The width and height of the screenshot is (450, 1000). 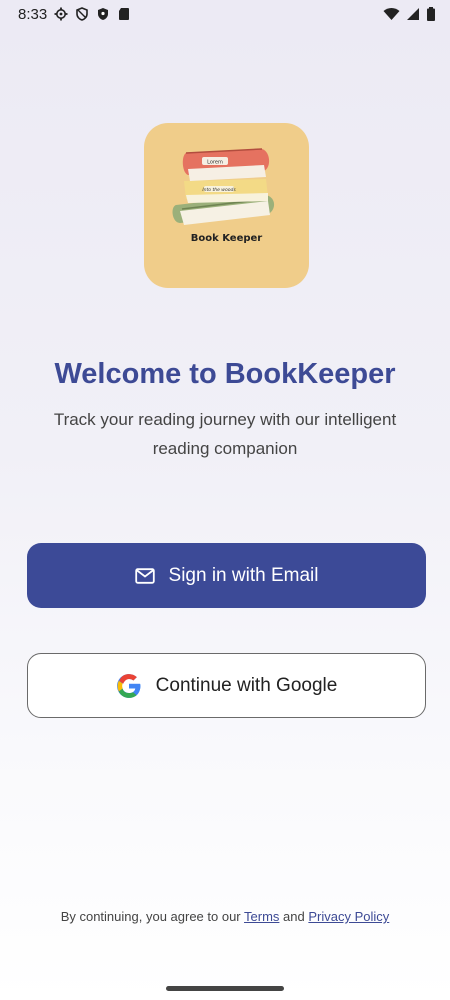 What do you see at coordinates (215, 163) in the screenshot?
I see `book-label-top: Lorem` at bounding box center [215, 163].